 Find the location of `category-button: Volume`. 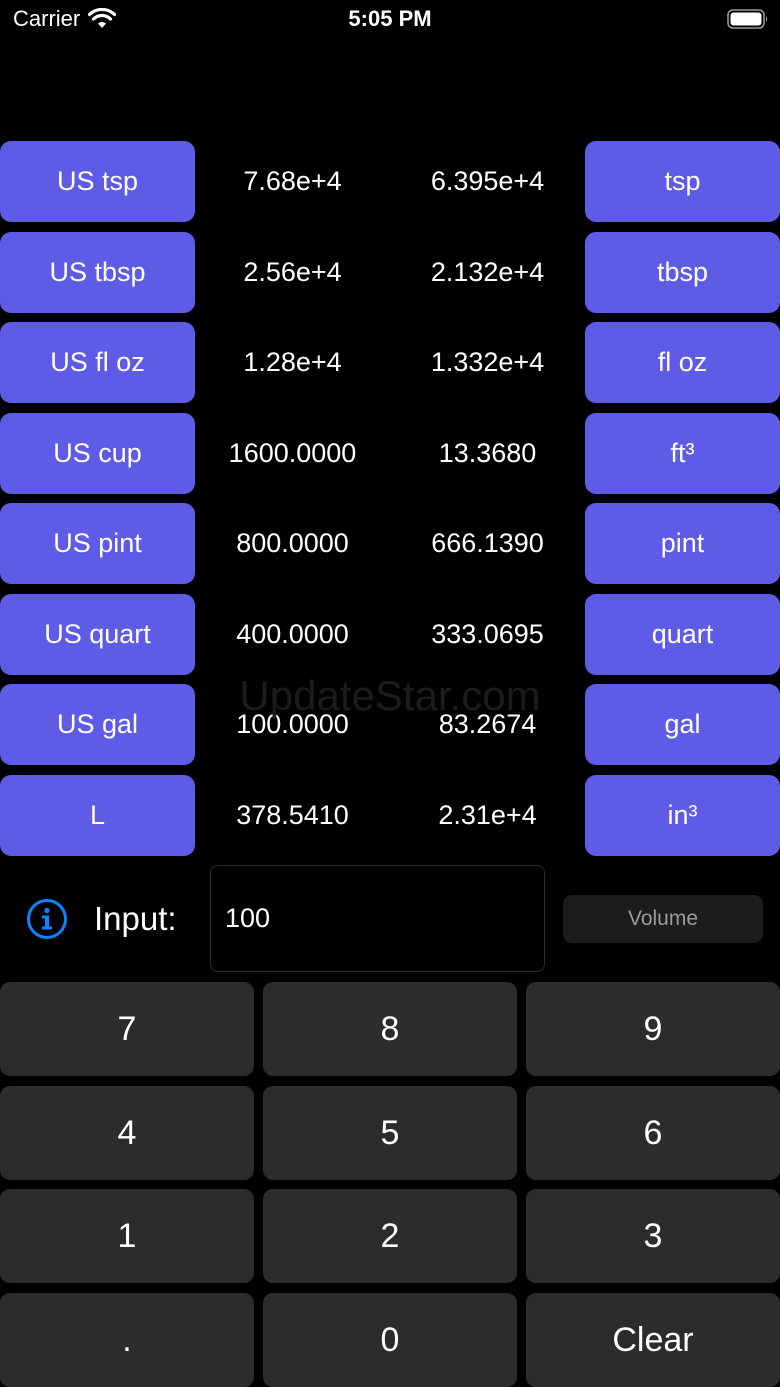

category-button: Volume is located at coordinates (663, 919).